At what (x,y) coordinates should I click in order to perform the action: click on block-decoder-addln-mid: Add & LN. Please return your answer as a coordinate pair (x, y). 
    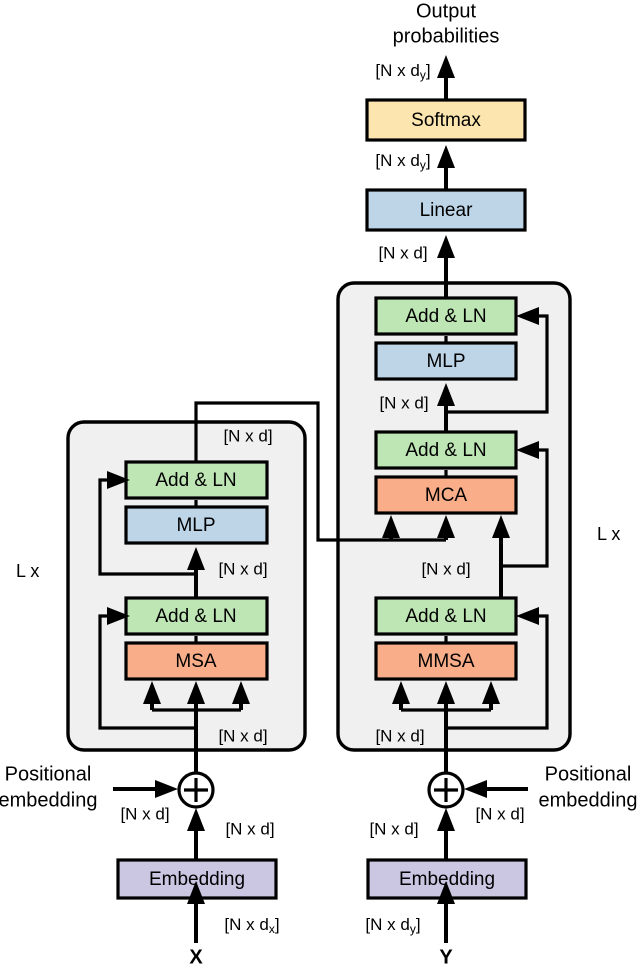
    Looking at the image, I should click on (446, 450).